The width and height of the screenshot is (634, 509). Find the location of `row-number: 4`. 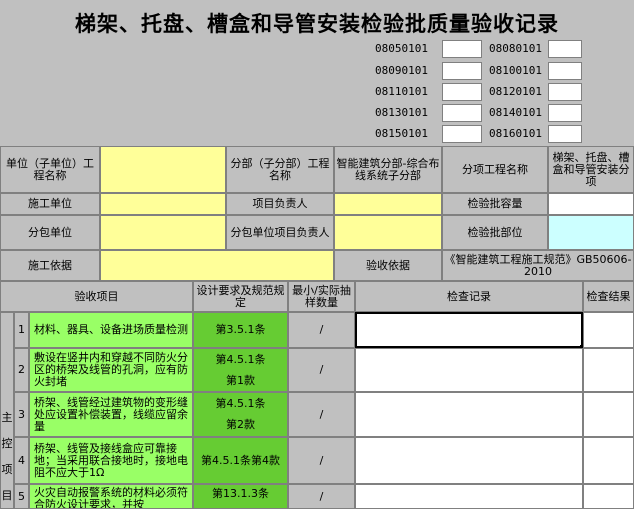

row-number: 4 is located at coordinates (21, 460).